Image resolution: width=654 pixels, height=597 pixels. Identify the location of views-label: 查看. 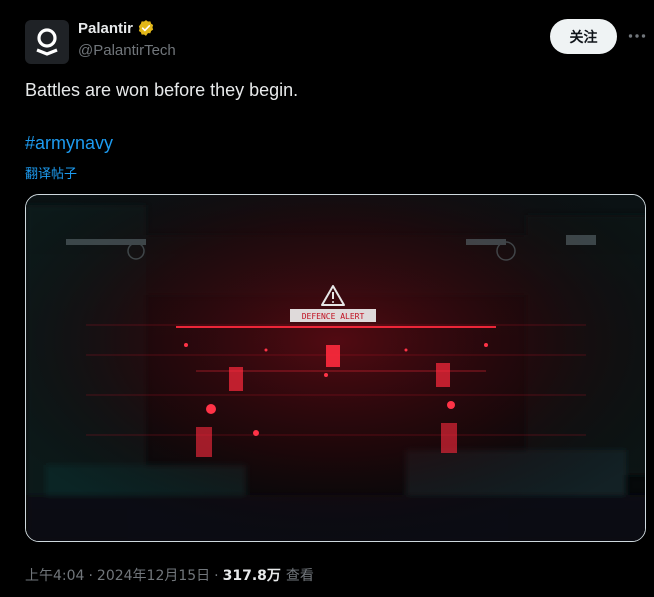
(299, 576).